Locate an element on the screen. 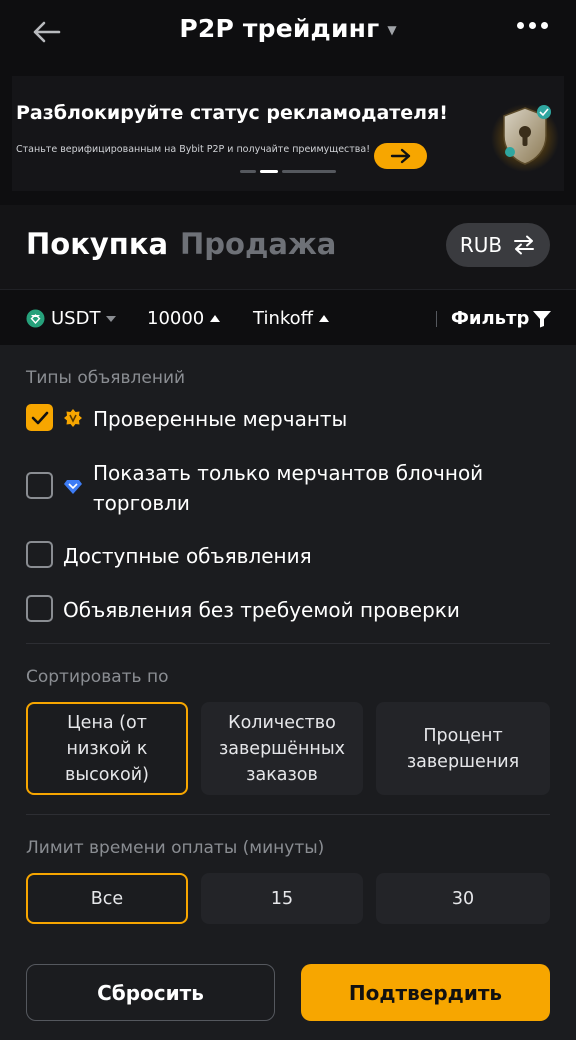 The width and height of the screenshot is (576, 1040). arrow-right-icon is located at coordinates (400, 156).